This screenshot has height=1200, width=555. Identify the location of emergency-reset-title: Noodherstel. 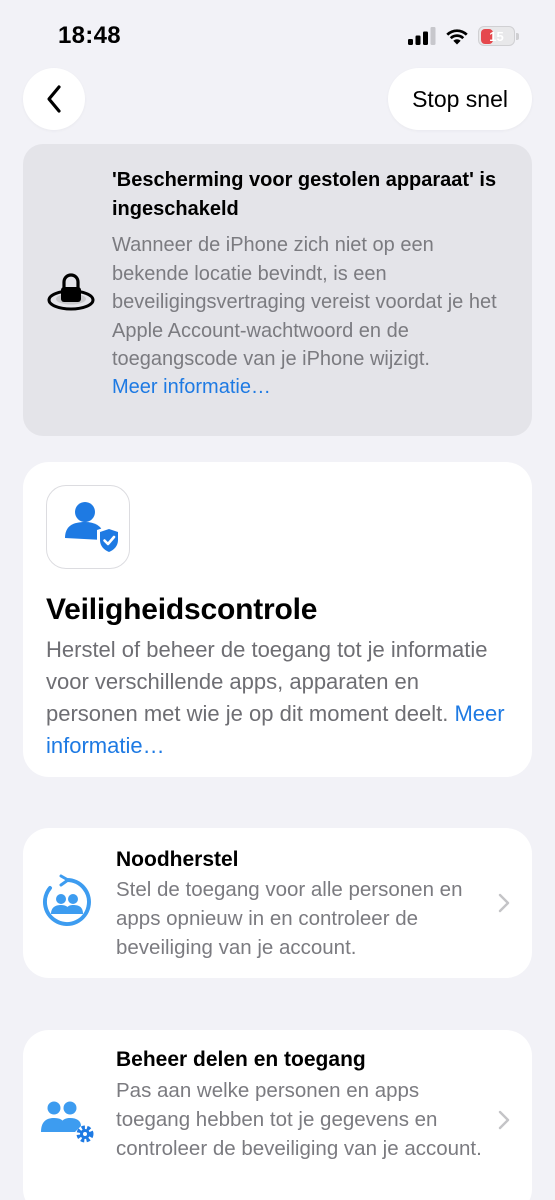
(177, 859).